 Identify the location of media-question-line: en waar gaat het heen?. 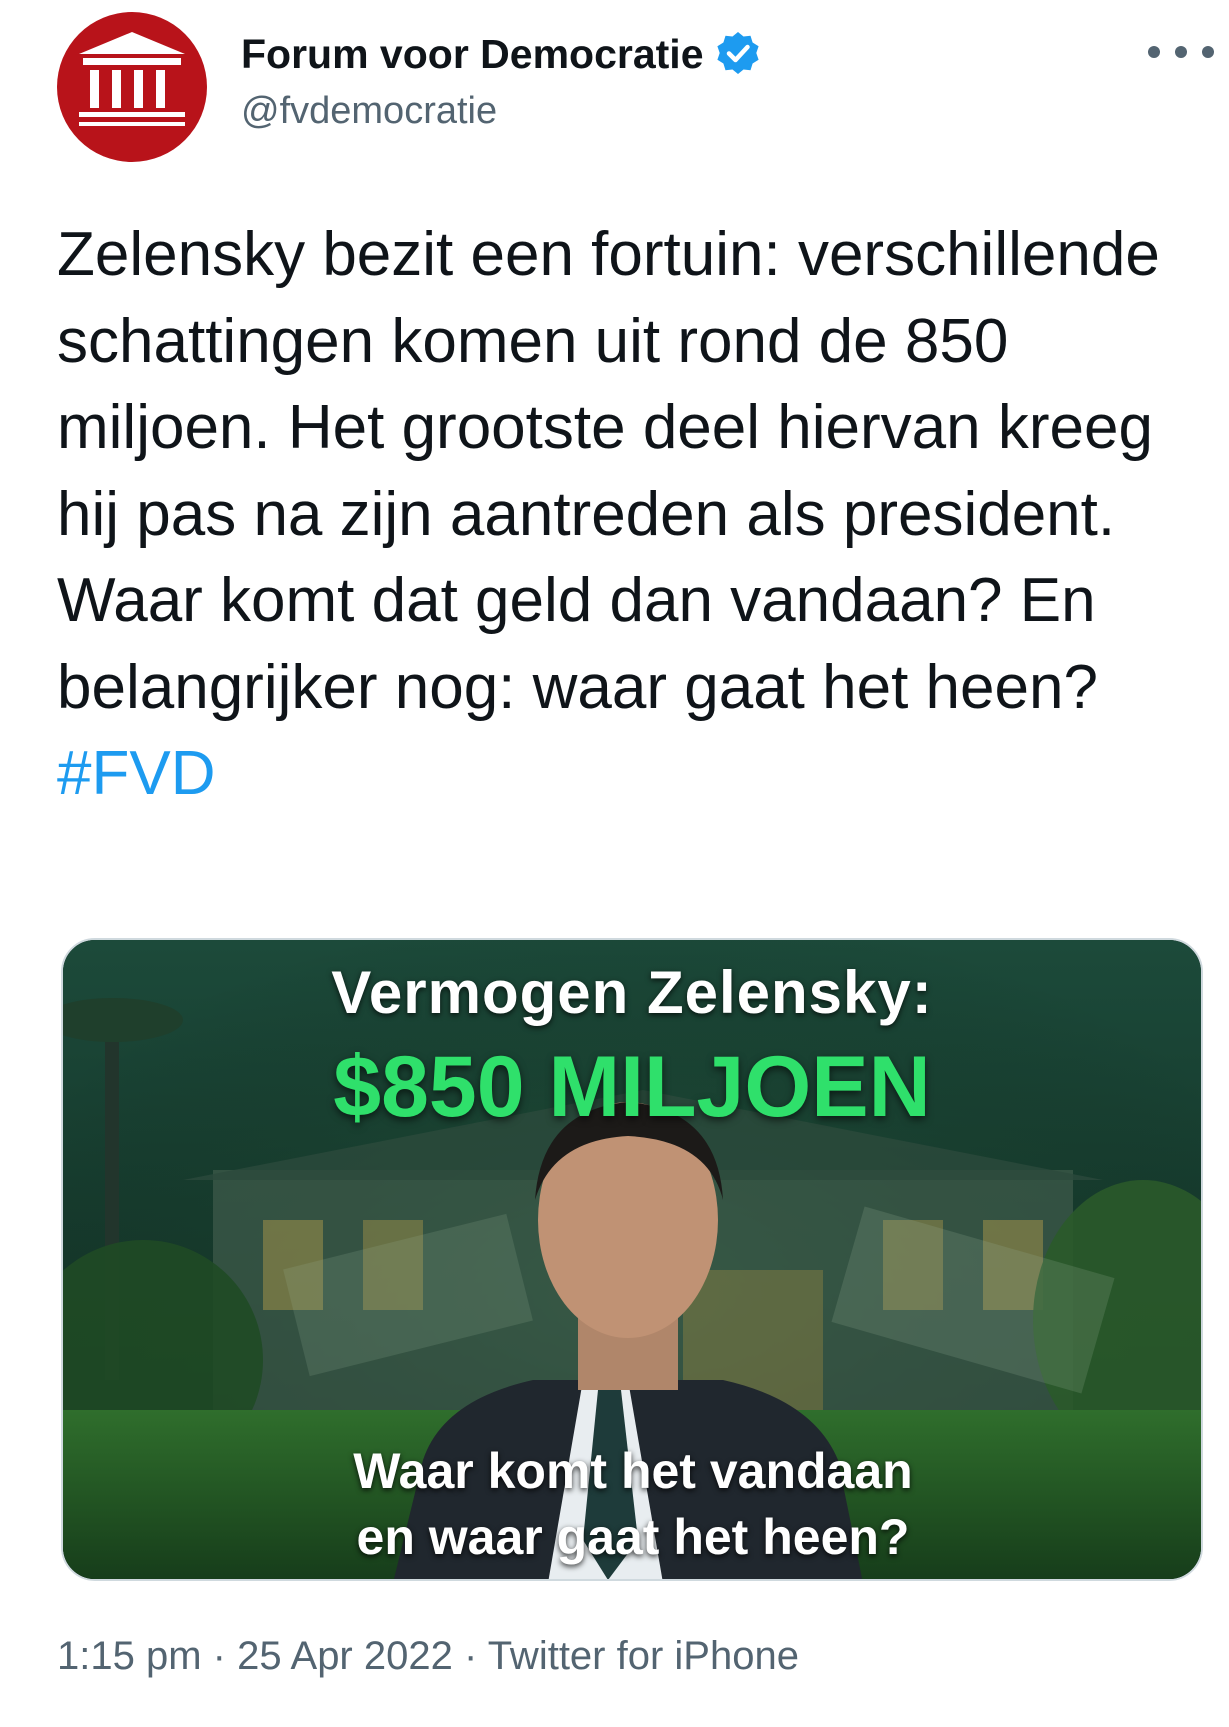
(633, 1537).